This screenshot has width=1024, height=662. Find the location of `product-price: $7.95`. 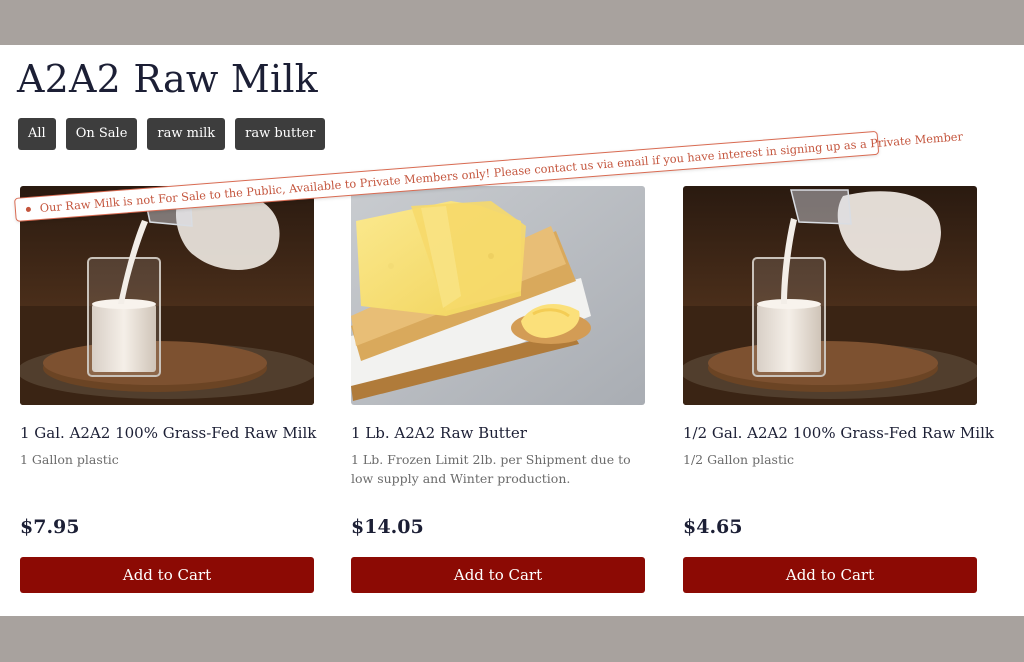

product-price: $7.95 is located at coordinates (50, 527).